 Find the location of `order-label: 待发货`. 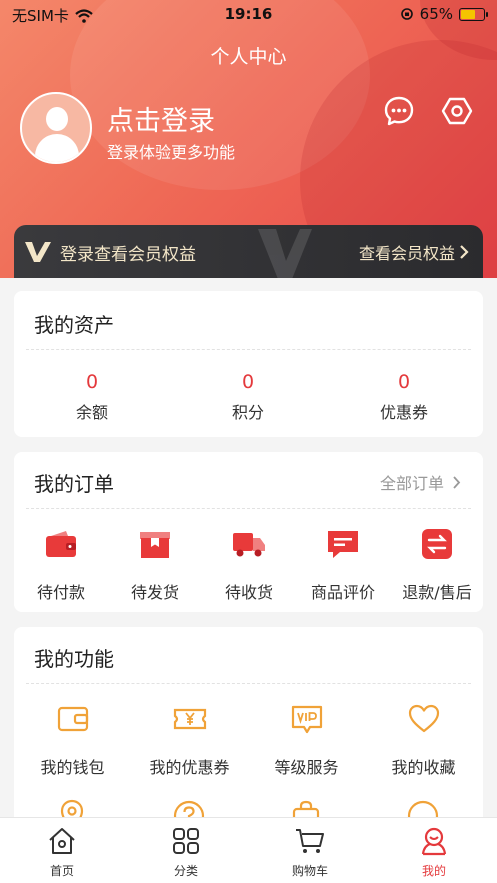

order-label: 待发货 is located at coordinates (154, 592).